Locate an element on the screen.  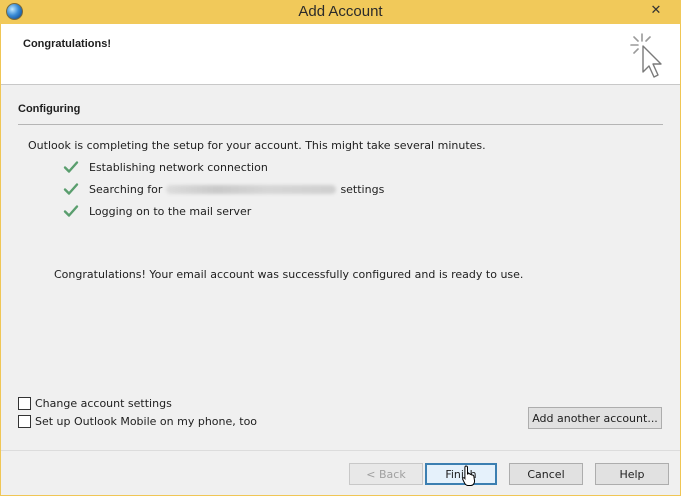
change-settings-option: Change account settings is located at coordinates (95, 403).